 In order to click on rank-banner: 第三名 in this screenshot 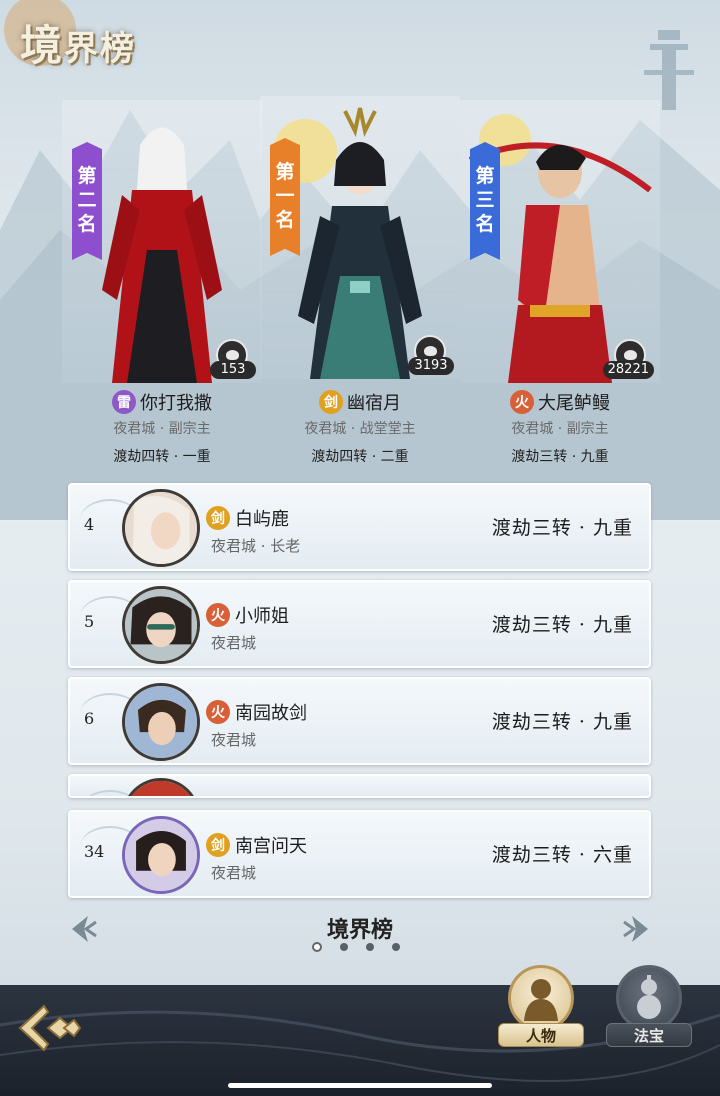, I will do `click(485, 201)`.